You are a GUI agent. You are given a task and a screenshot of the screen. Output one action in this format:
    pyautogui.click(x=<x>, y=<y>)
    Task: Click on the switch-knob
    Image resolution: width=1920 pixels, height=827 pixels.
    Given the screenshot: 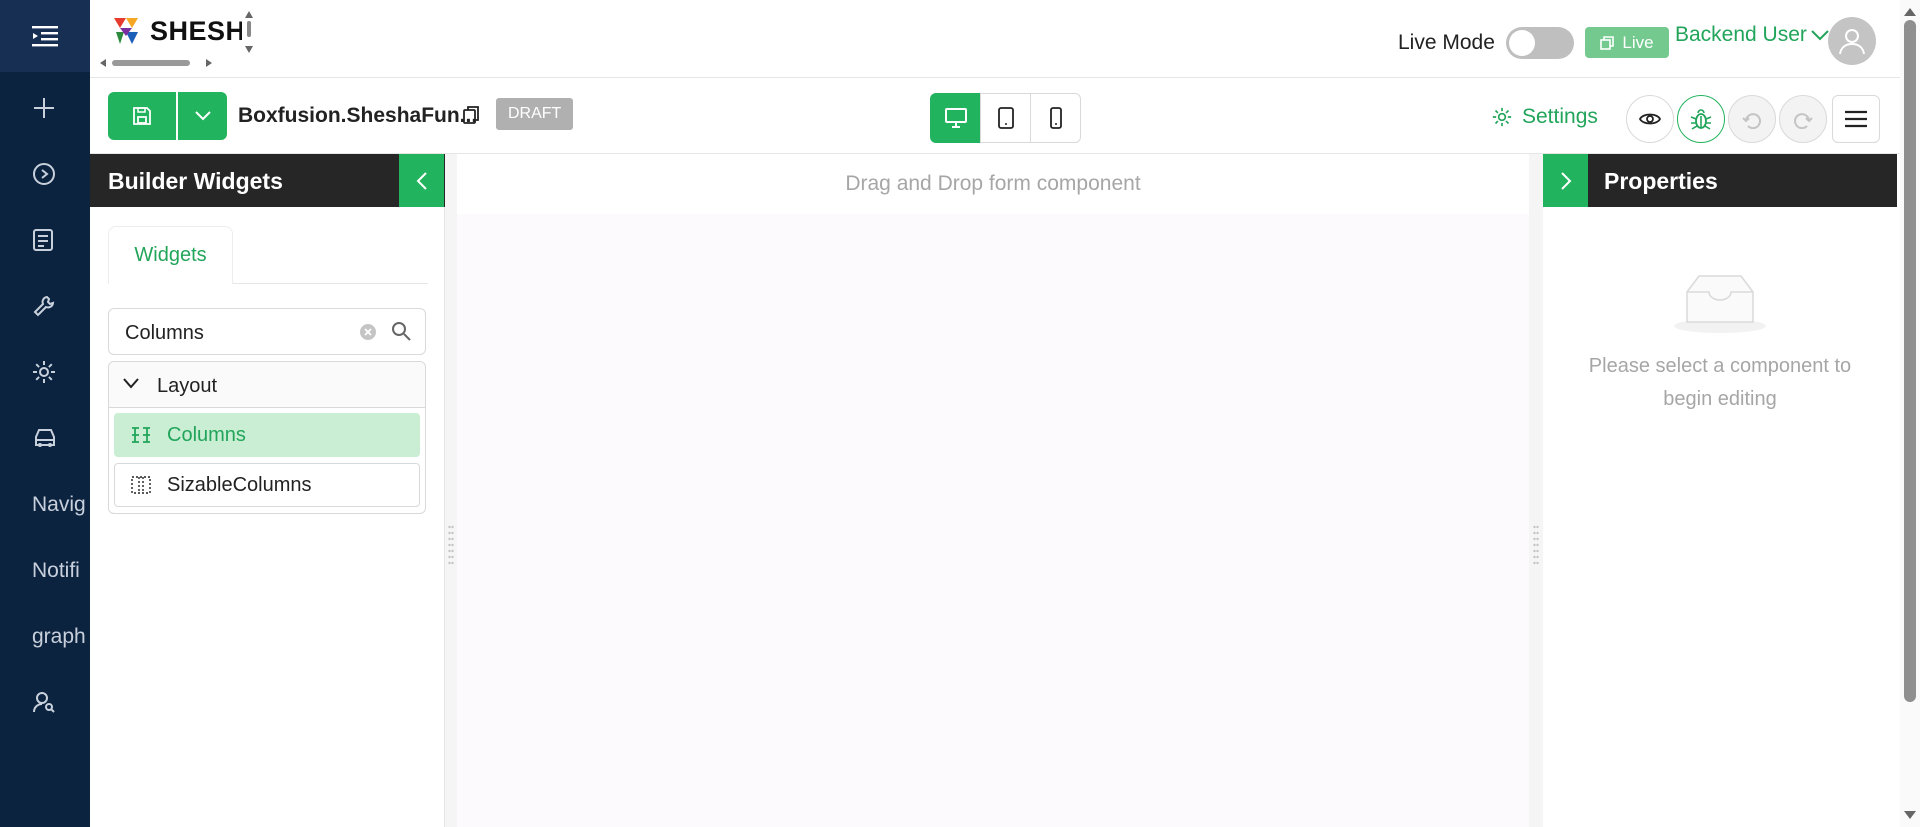 What is the action you would take?
    pyautogui.click(x=1522, y=43)
    